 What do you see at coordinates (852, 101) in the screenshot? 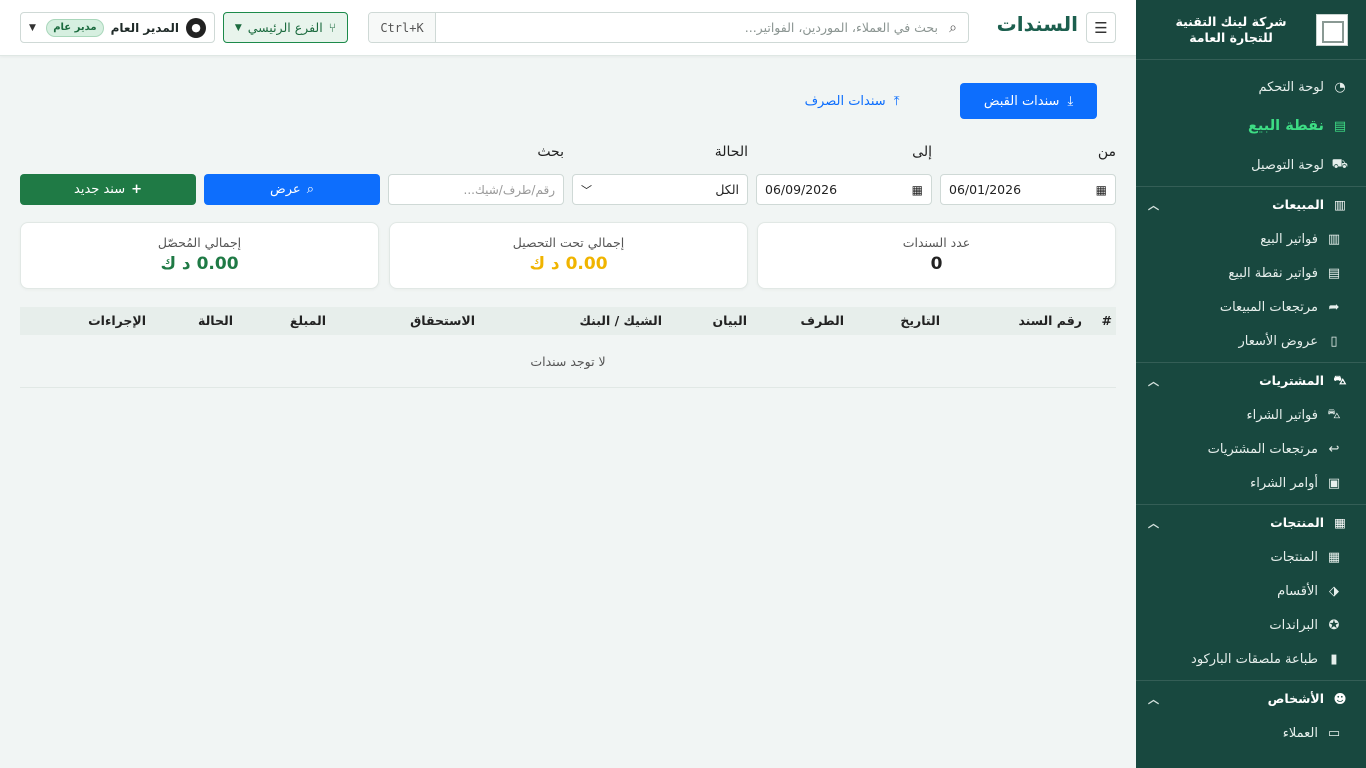
I see `tab-payment-vouchers: ⤒ سندات الصرف` at bounding box center [852, 101].